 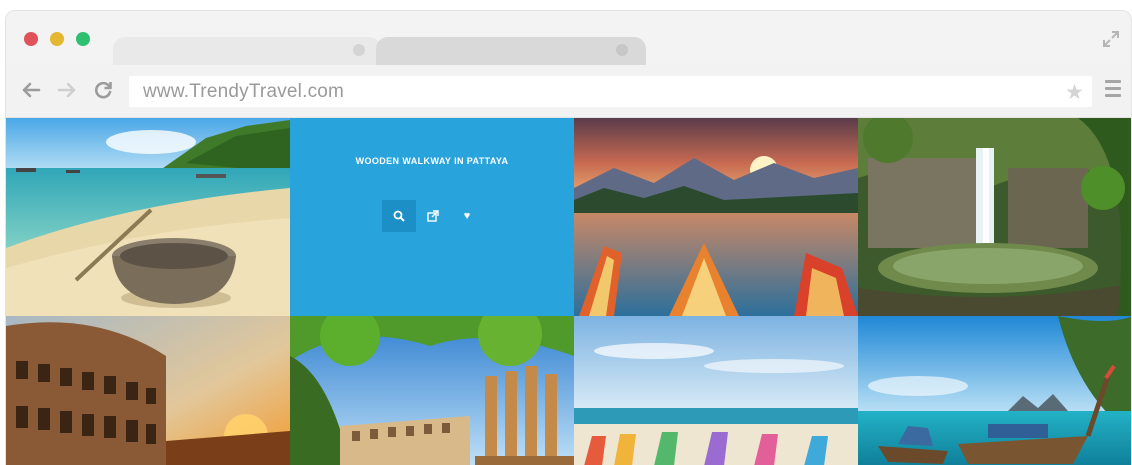 I want to click on title-bar, so click(x=568, y=38).